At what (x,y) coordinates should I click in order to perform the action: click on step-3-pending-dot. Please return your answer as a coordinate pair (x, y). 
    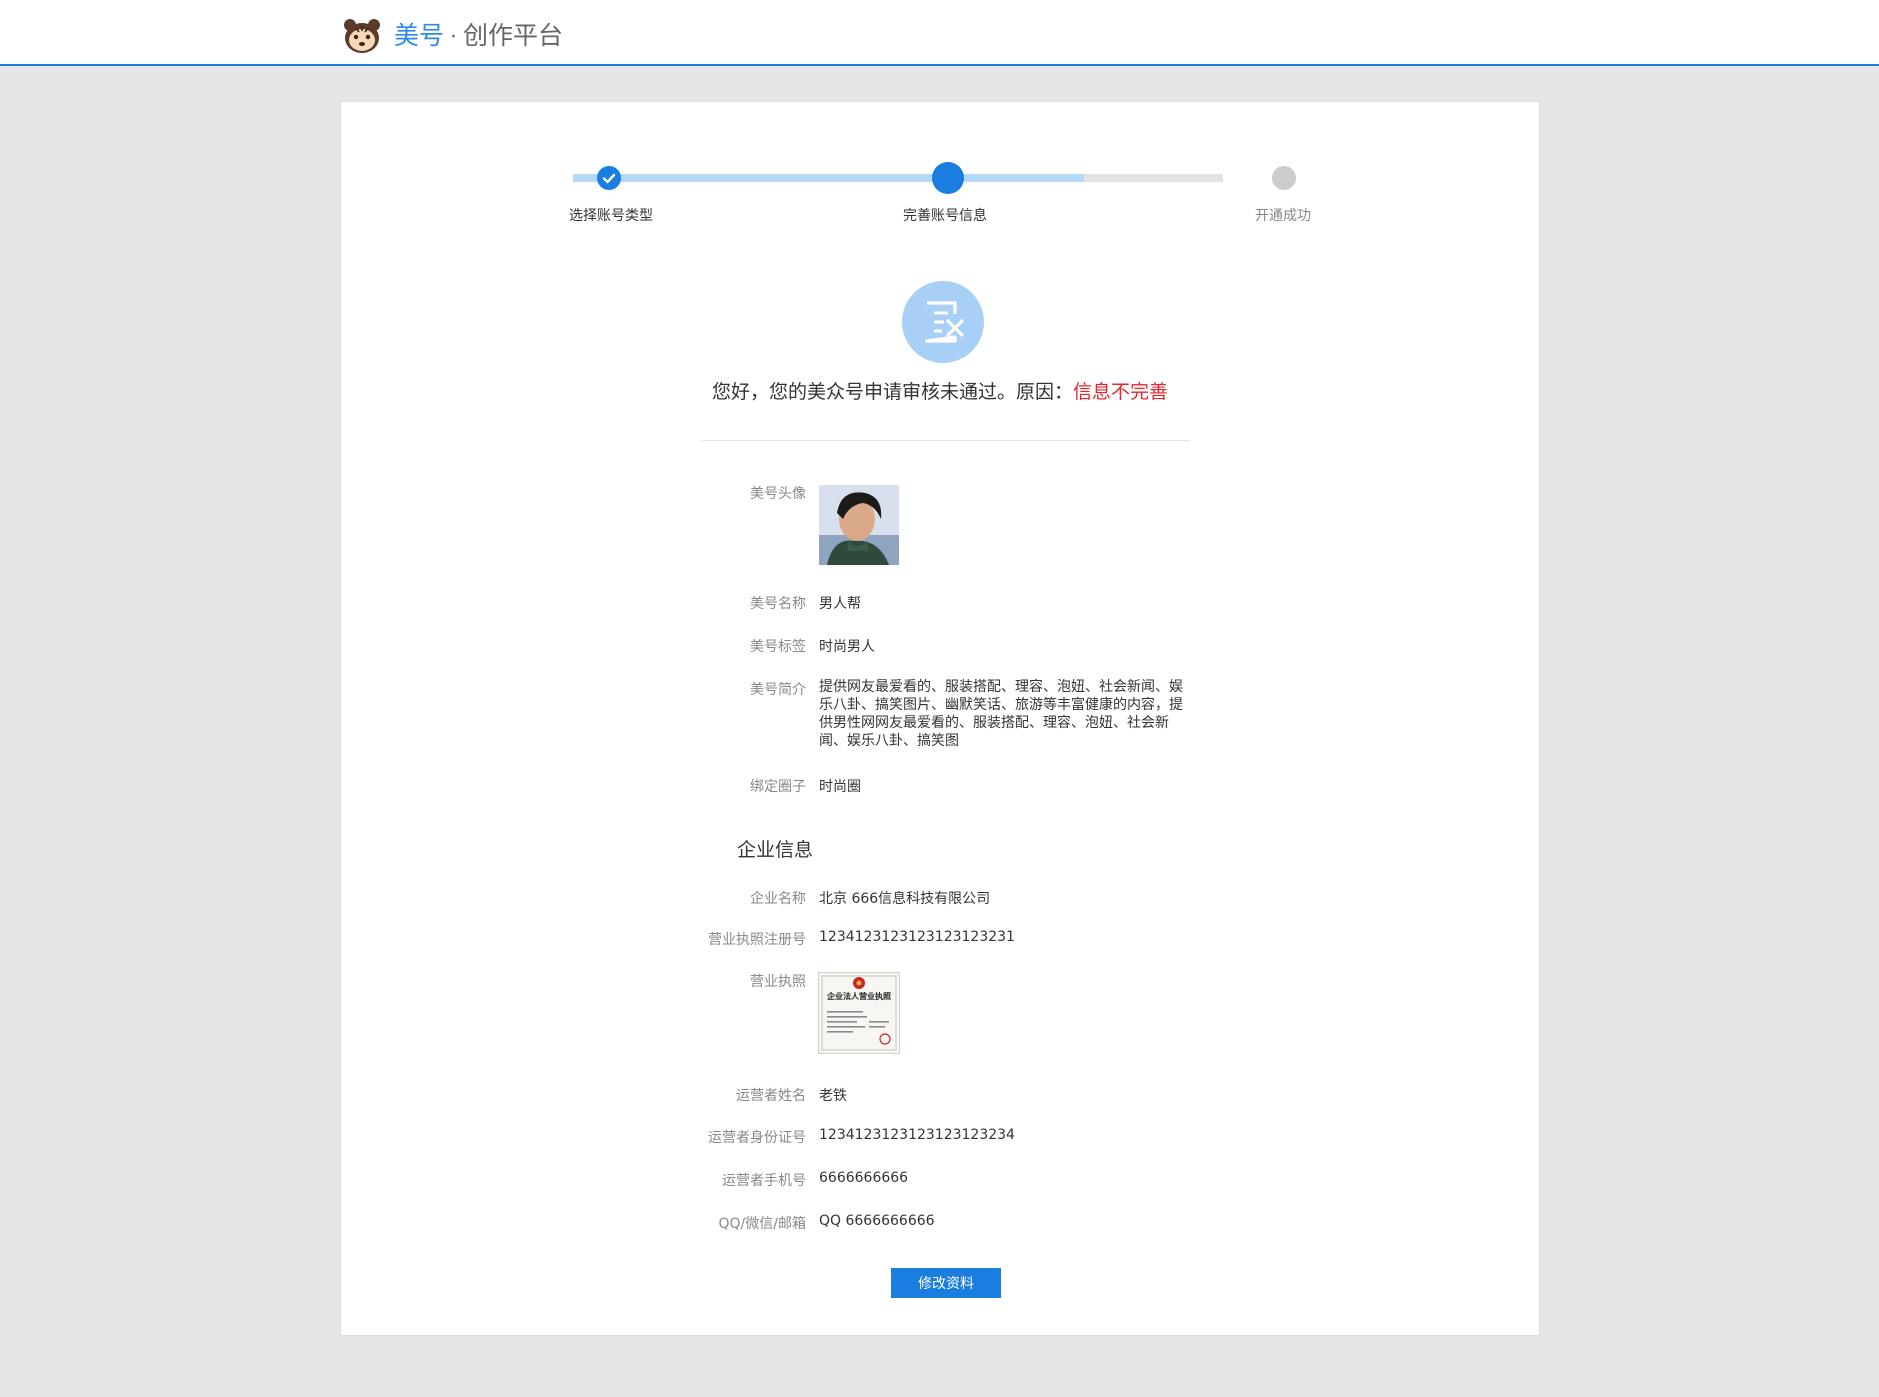
    Looking at the image, I should click on (1284, 178).